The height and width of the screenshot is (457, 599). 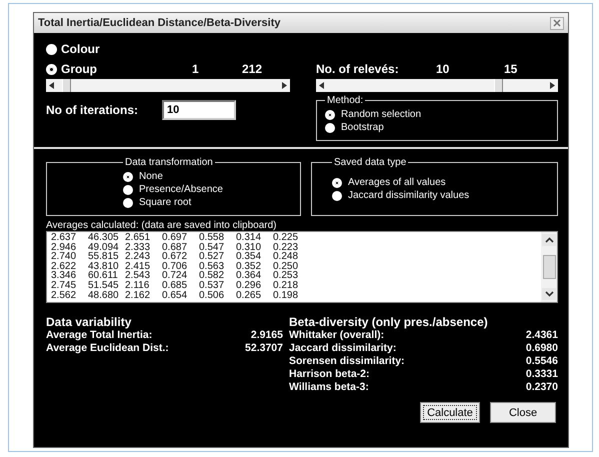 What do you see at coordinates (104, 285) in the screenshot?
I see `list-value: 51.545` at bounding box center [104, 285].